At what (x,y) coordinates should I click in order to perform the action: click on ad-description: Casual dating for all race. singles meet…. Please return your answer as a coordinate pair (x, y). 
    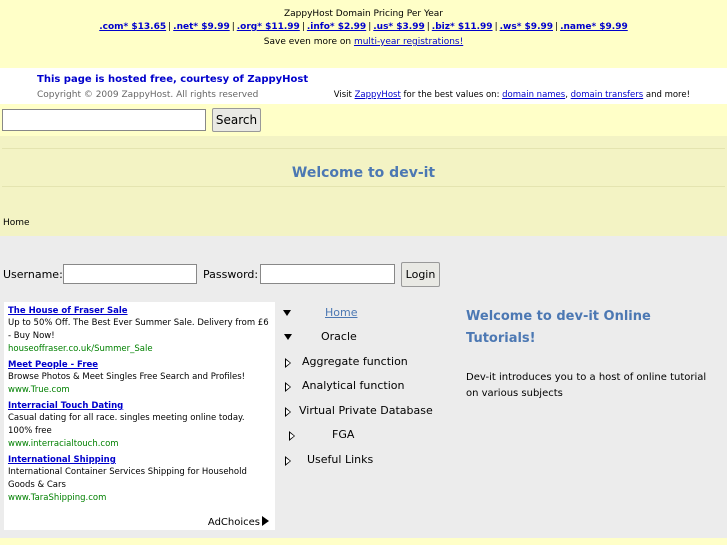
    Looking at the image, I should click on (126, 424).